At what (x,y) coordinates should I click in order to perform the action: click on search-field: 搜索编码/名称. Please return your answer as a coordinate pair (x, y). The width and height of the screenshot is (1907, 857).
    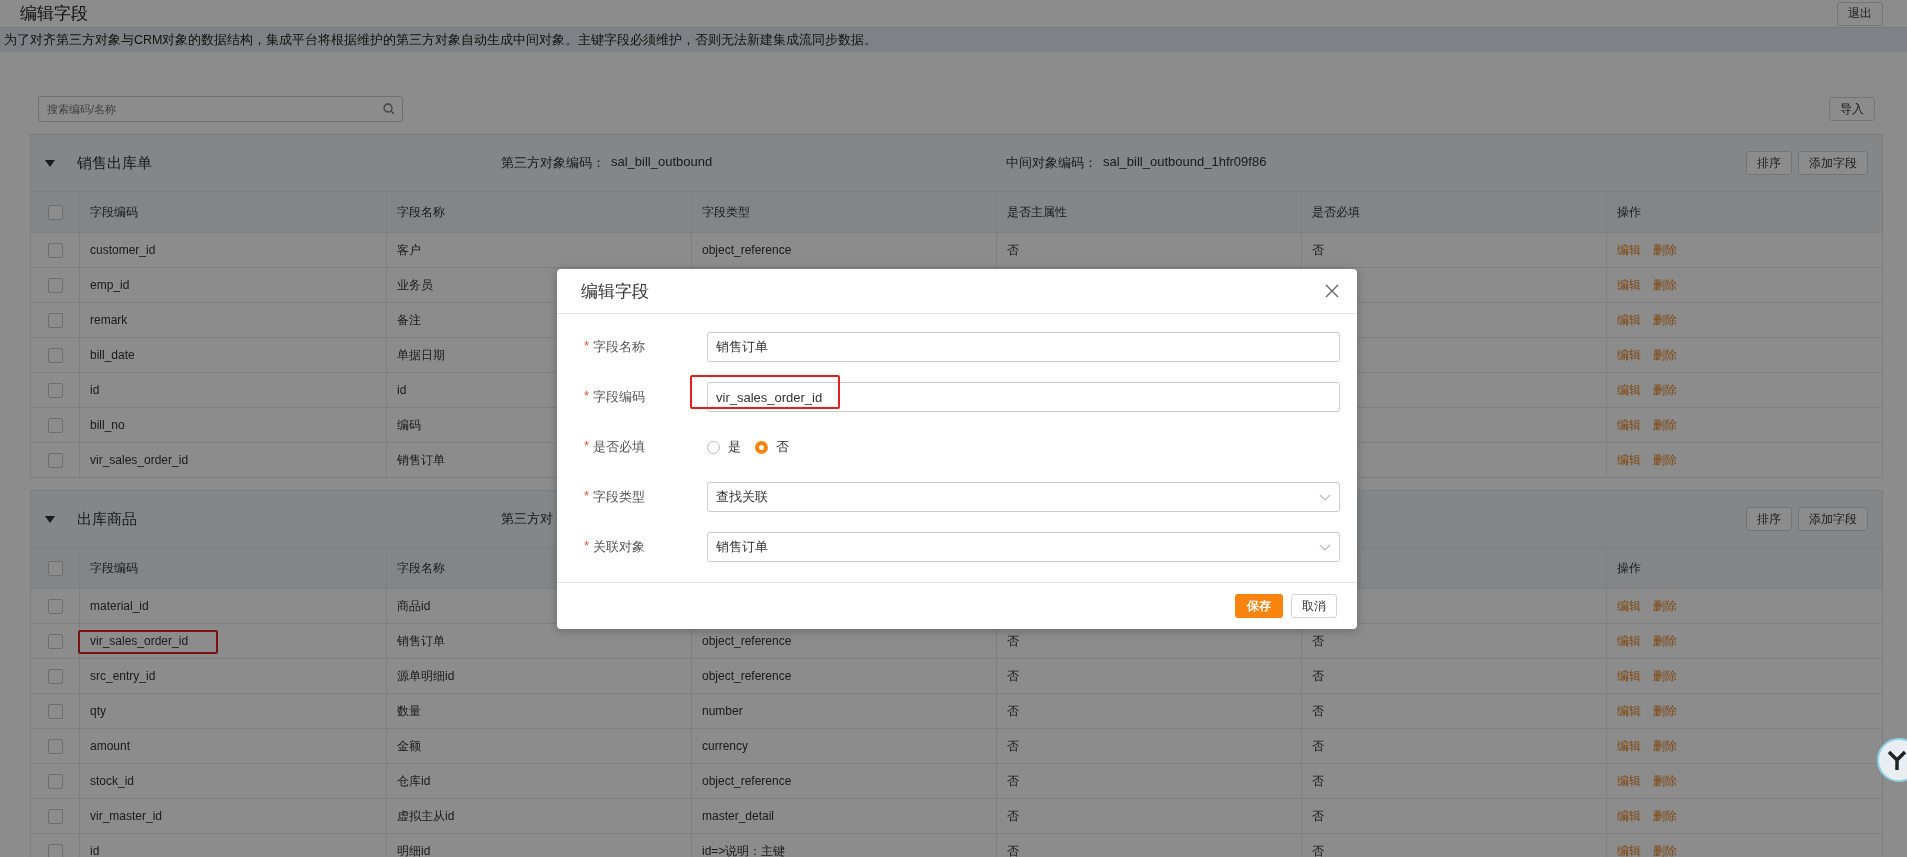
    Looking at the image, I should click on (220, 109).